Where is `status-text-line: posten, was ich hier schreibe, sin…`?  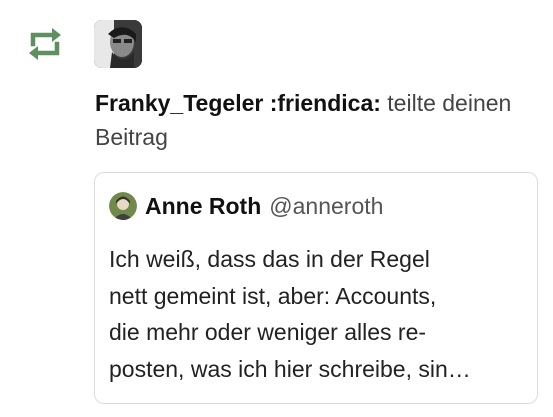 status-text-line: posten, was ich hier schreibe, sin… is located at coordinates (290, 368).